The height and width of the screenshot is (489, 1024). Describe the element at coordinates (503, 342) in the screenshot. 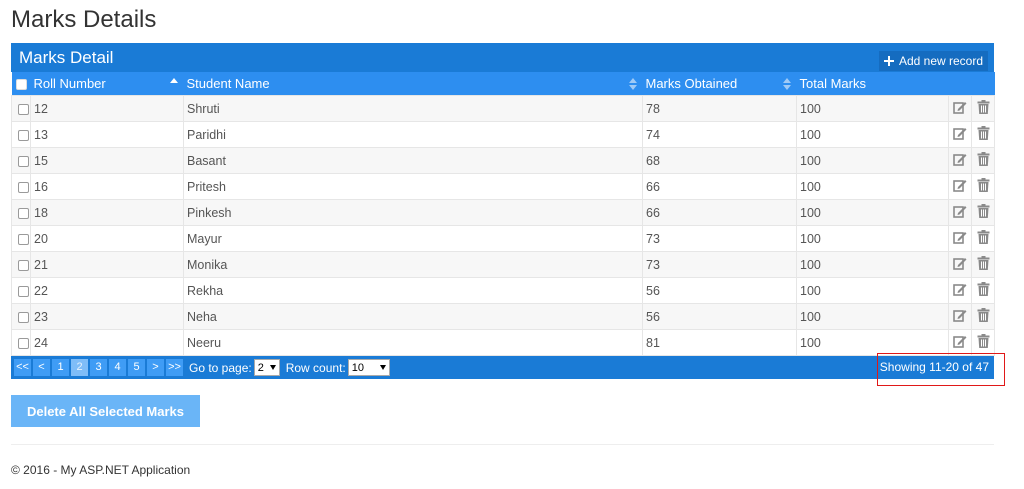

I see `table-row: 24 Neeru 81 100` at that location.